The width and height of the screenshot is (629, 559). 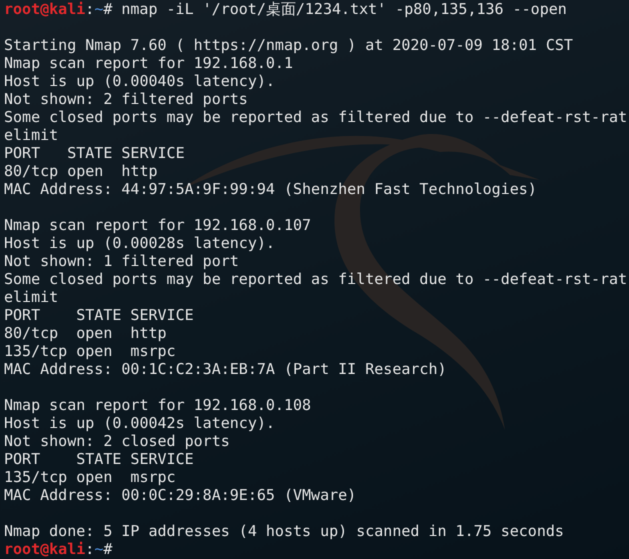 I want to click on output-line: Nmap scan report for 192.168.0.107, so click(x=158, y=225).